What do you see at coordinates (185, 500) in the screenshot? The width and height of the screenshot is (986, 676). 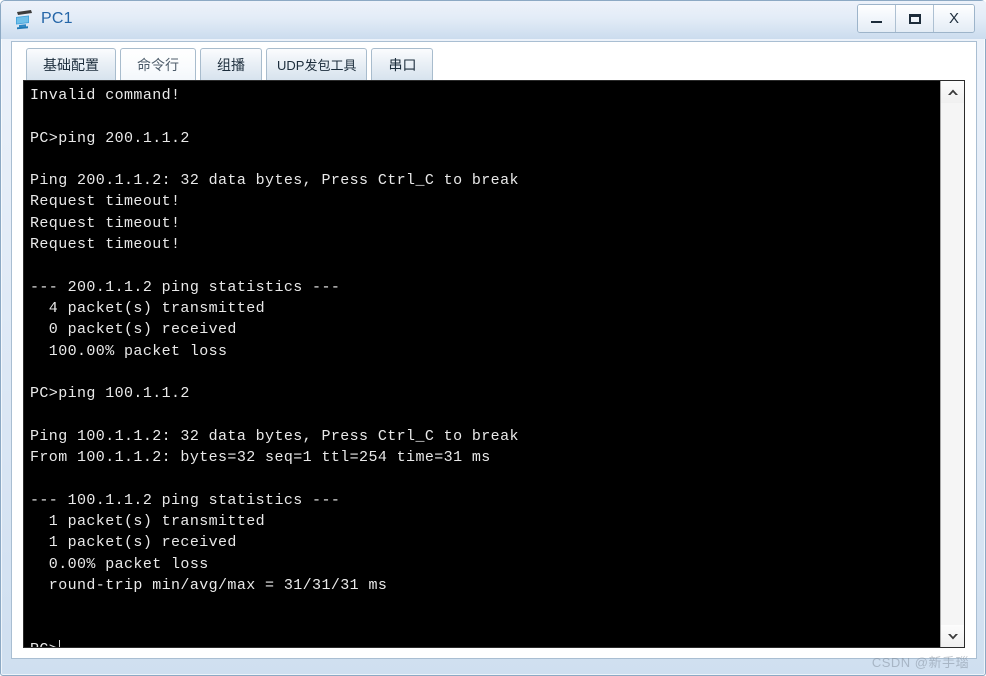 I see `terminal-line: --- 100.1.1.2 ping statistics ---` at bounding box center [185, 500].